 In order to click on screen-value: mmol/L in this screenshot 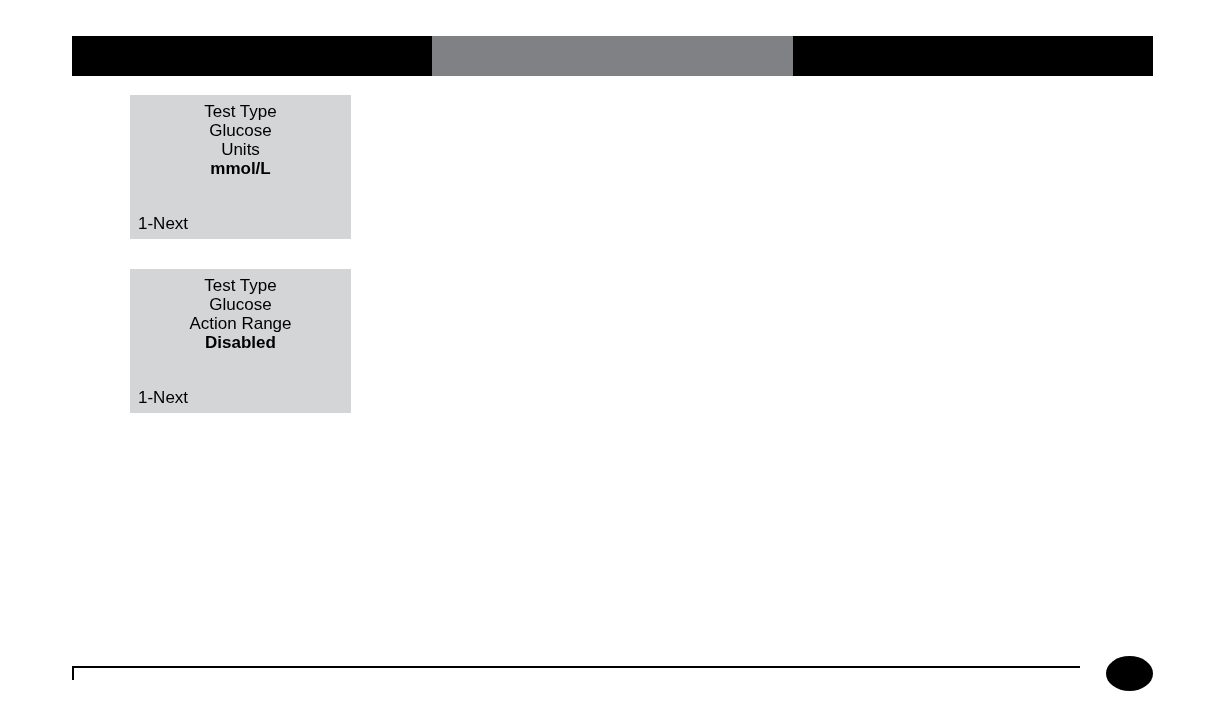, I will do `click(240, 168)`.